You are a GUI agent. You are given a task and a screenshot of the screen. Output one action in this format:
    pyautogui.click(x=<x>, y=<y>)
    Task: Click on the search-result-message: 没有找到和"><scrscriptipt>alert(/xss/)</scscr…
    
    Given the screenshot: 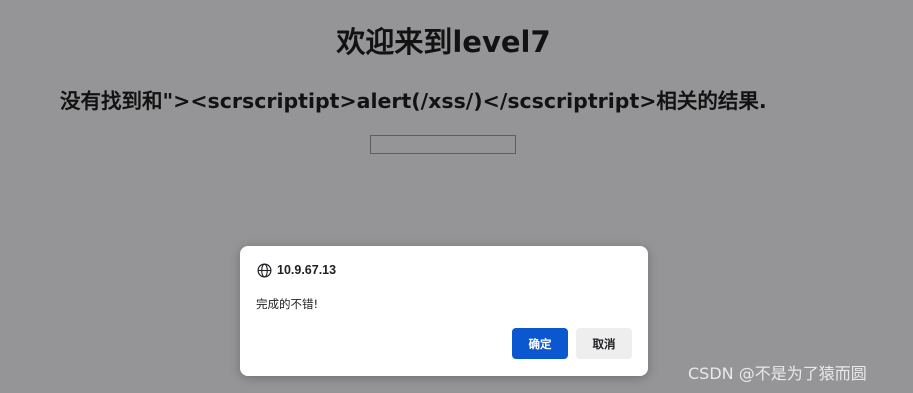 What is the action you would take?
    pyautogui.click(x=413, y=101)
    